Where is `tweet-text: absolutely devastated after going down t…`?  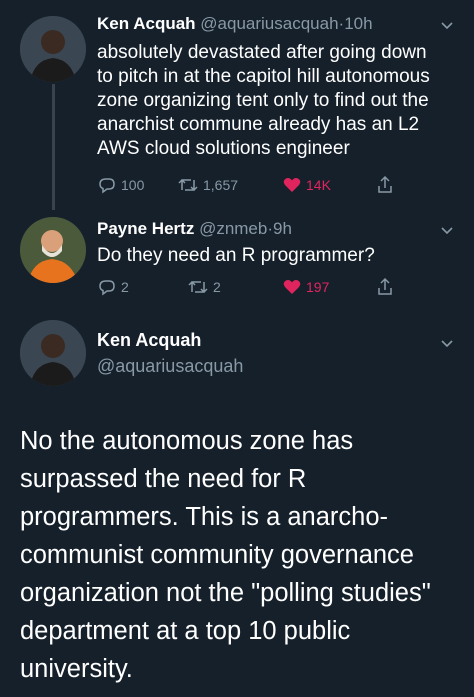
tweet-text: absolutely devastated after going down t… is located at coordinates (282, 101).